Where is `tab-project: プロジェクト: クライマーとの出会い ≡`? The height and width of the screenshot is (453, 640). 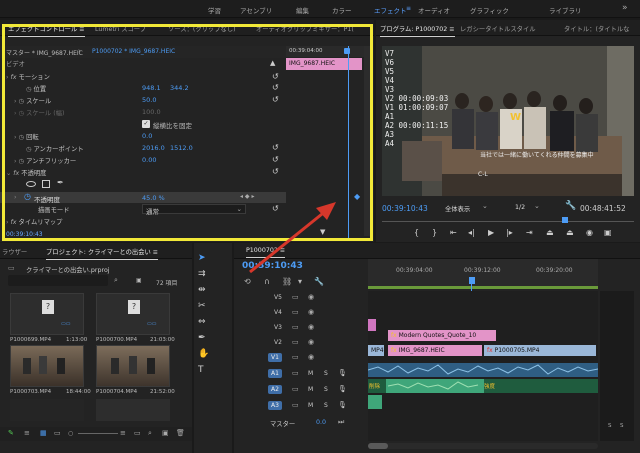 tab-project: プロジェクト: クライマーとの出会い ≡ is located at coordinates (102, 253).